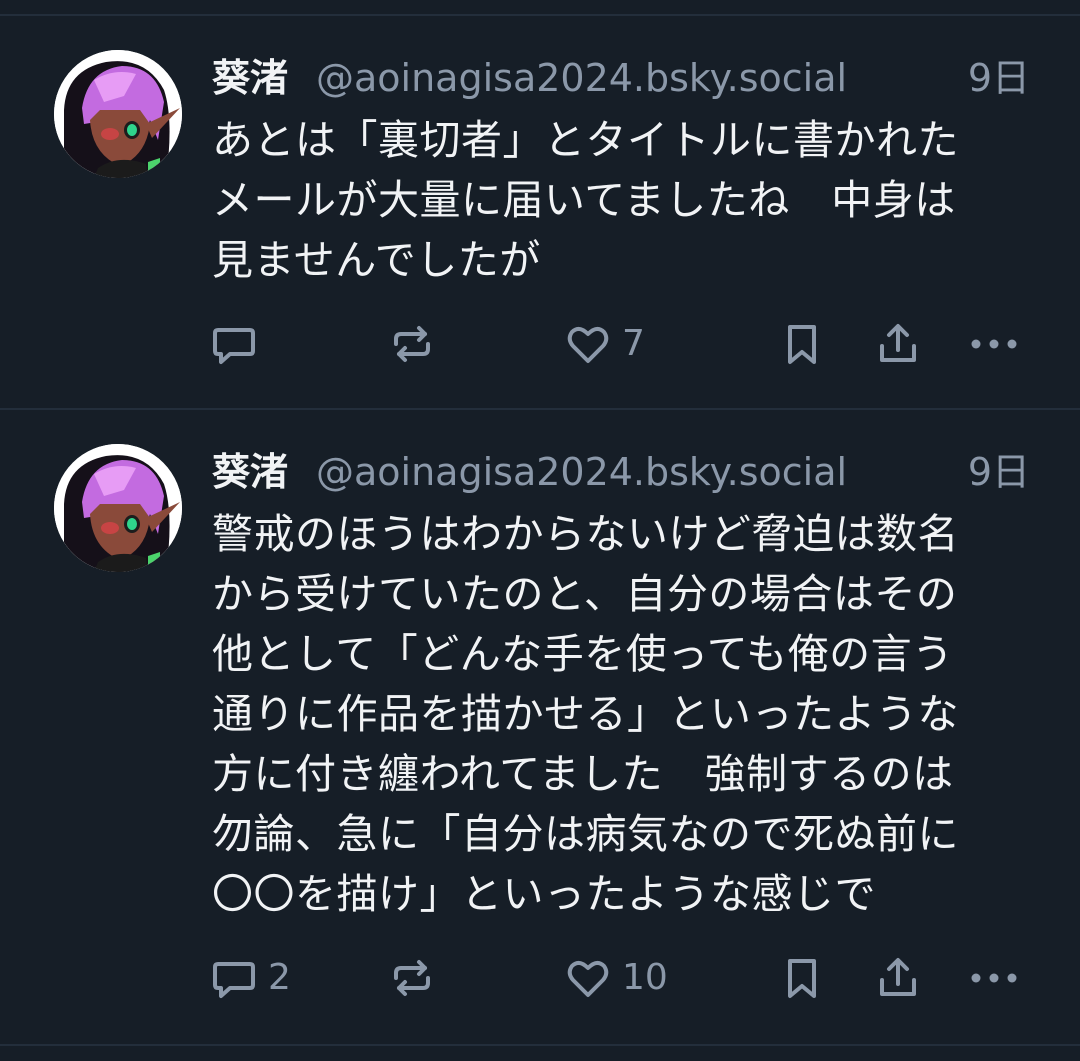 The height and width of the screenshot is (1061, 1080). I want to click on post-actions: 2 10, so click(540, 978).